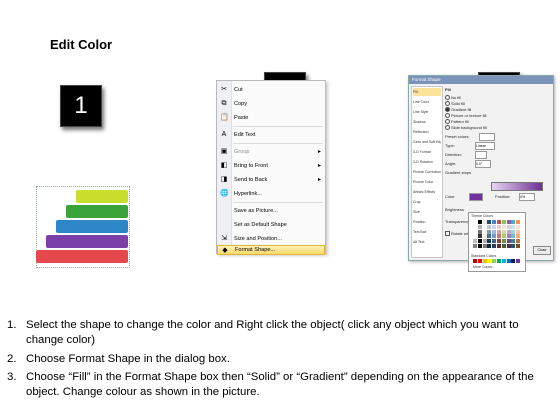  I want to click on menu-item-send-to-back: ◨ Send to Back ▸, so click(271, 180).